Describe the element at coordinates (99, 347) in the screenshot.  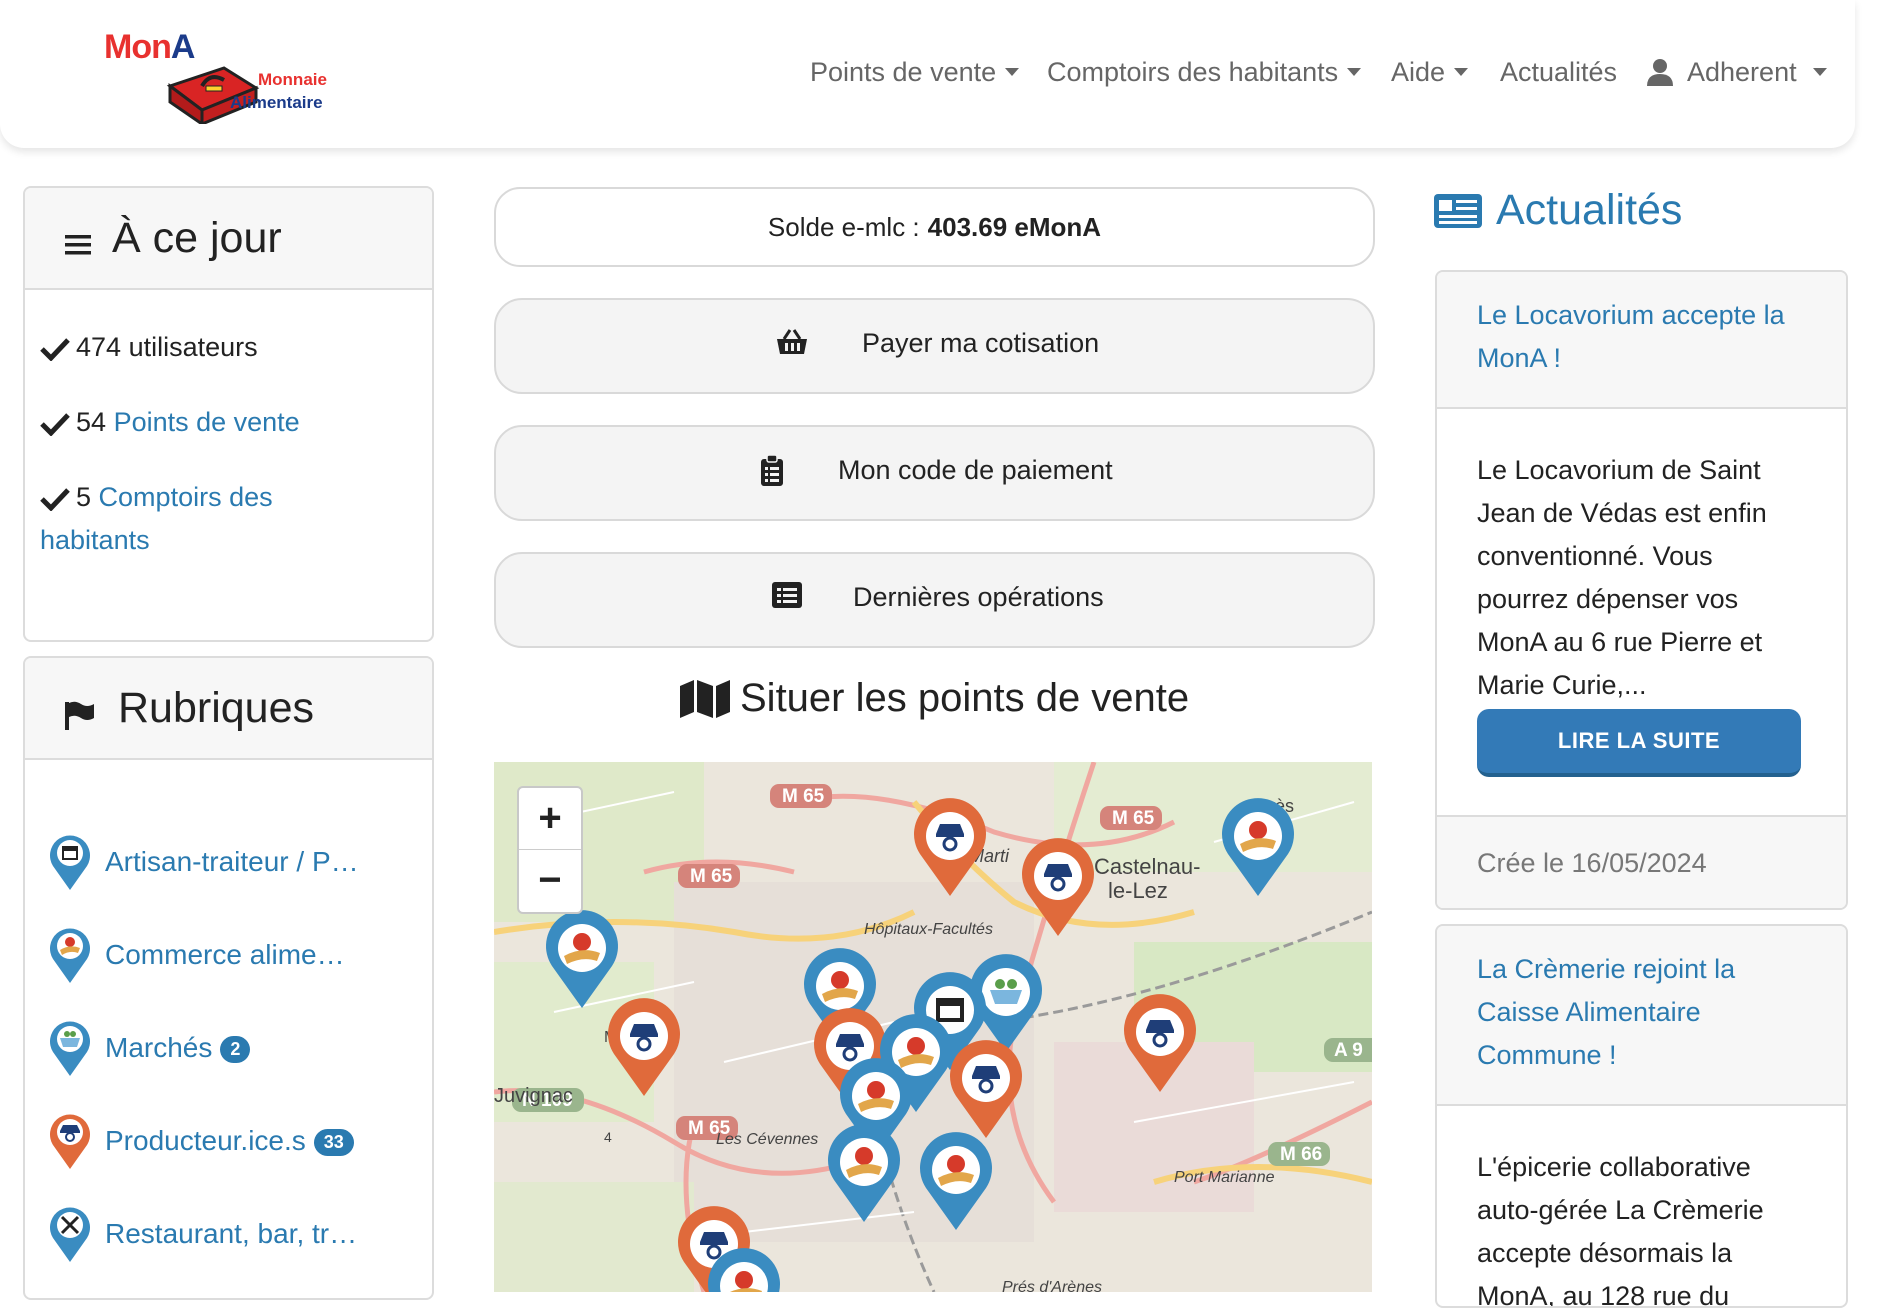
I see `users-count: 474` at that location.